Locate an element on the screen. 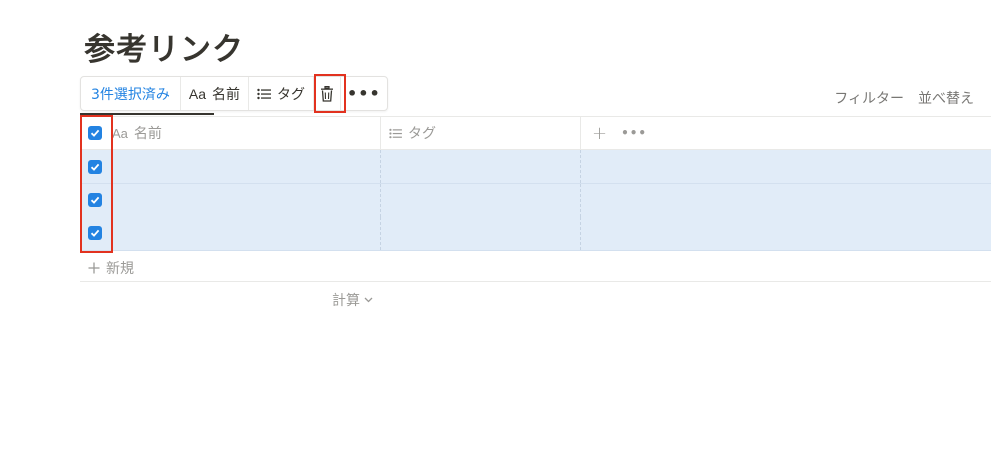 This screenshot has height=449, width=991. column-header-label: 名前 is located at coordinates (147, 134).